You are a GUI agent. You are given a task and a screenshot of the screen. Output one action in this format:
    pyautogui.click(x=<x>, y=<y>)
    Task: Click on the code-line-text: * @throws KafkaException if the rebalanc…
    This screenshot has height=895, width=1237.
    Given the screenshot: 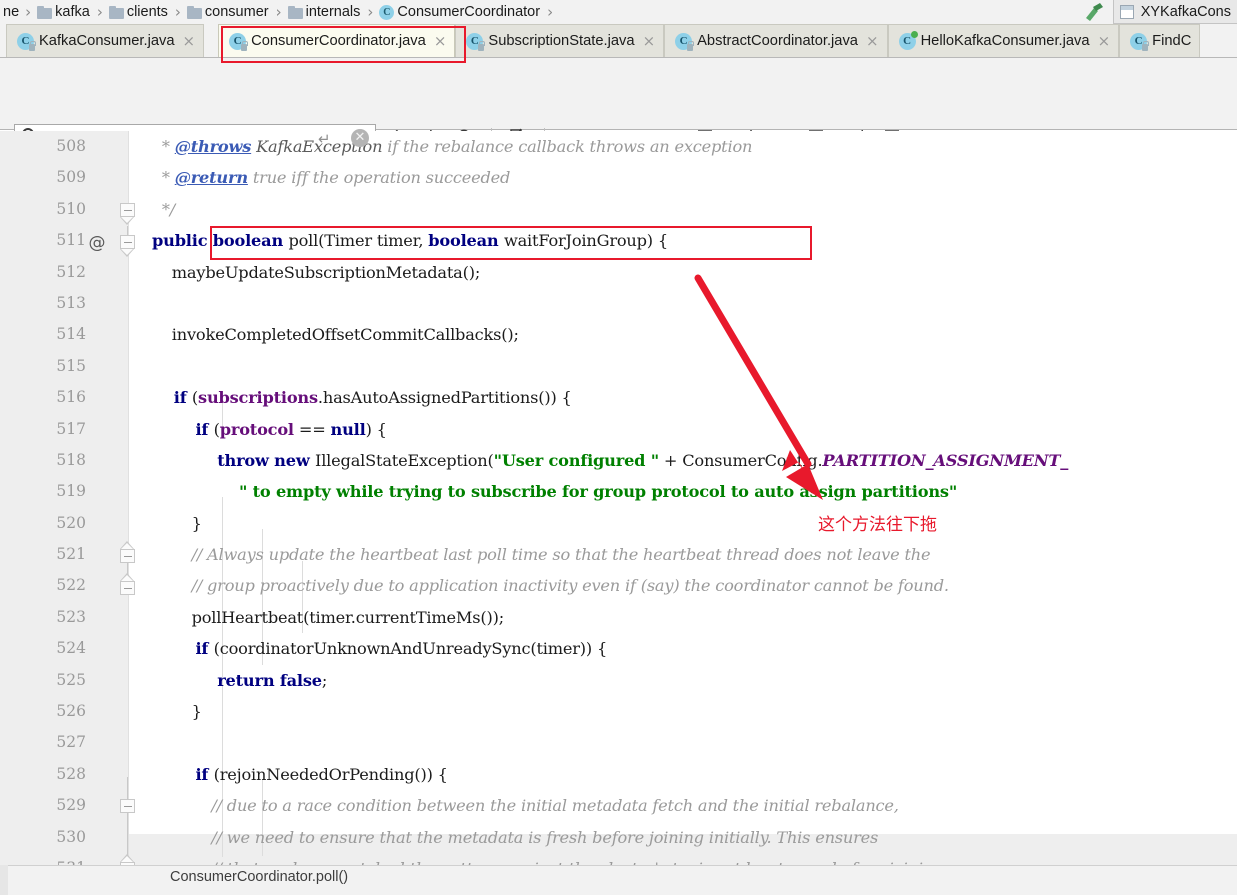 What is the action you would take?
    pyautogui.click(x=452, y=146)
    